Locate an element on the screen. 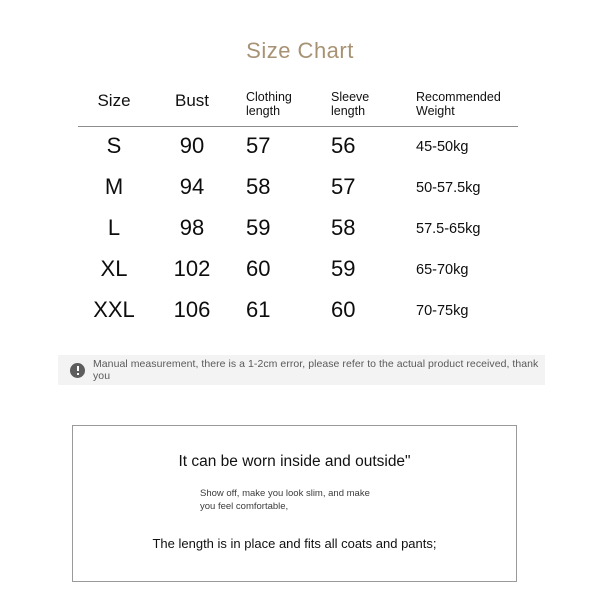 The width and height of the screenshot is (600, 600). table-row: L 98 59 58 57.5-65kg is located at coordinates (298, 228).